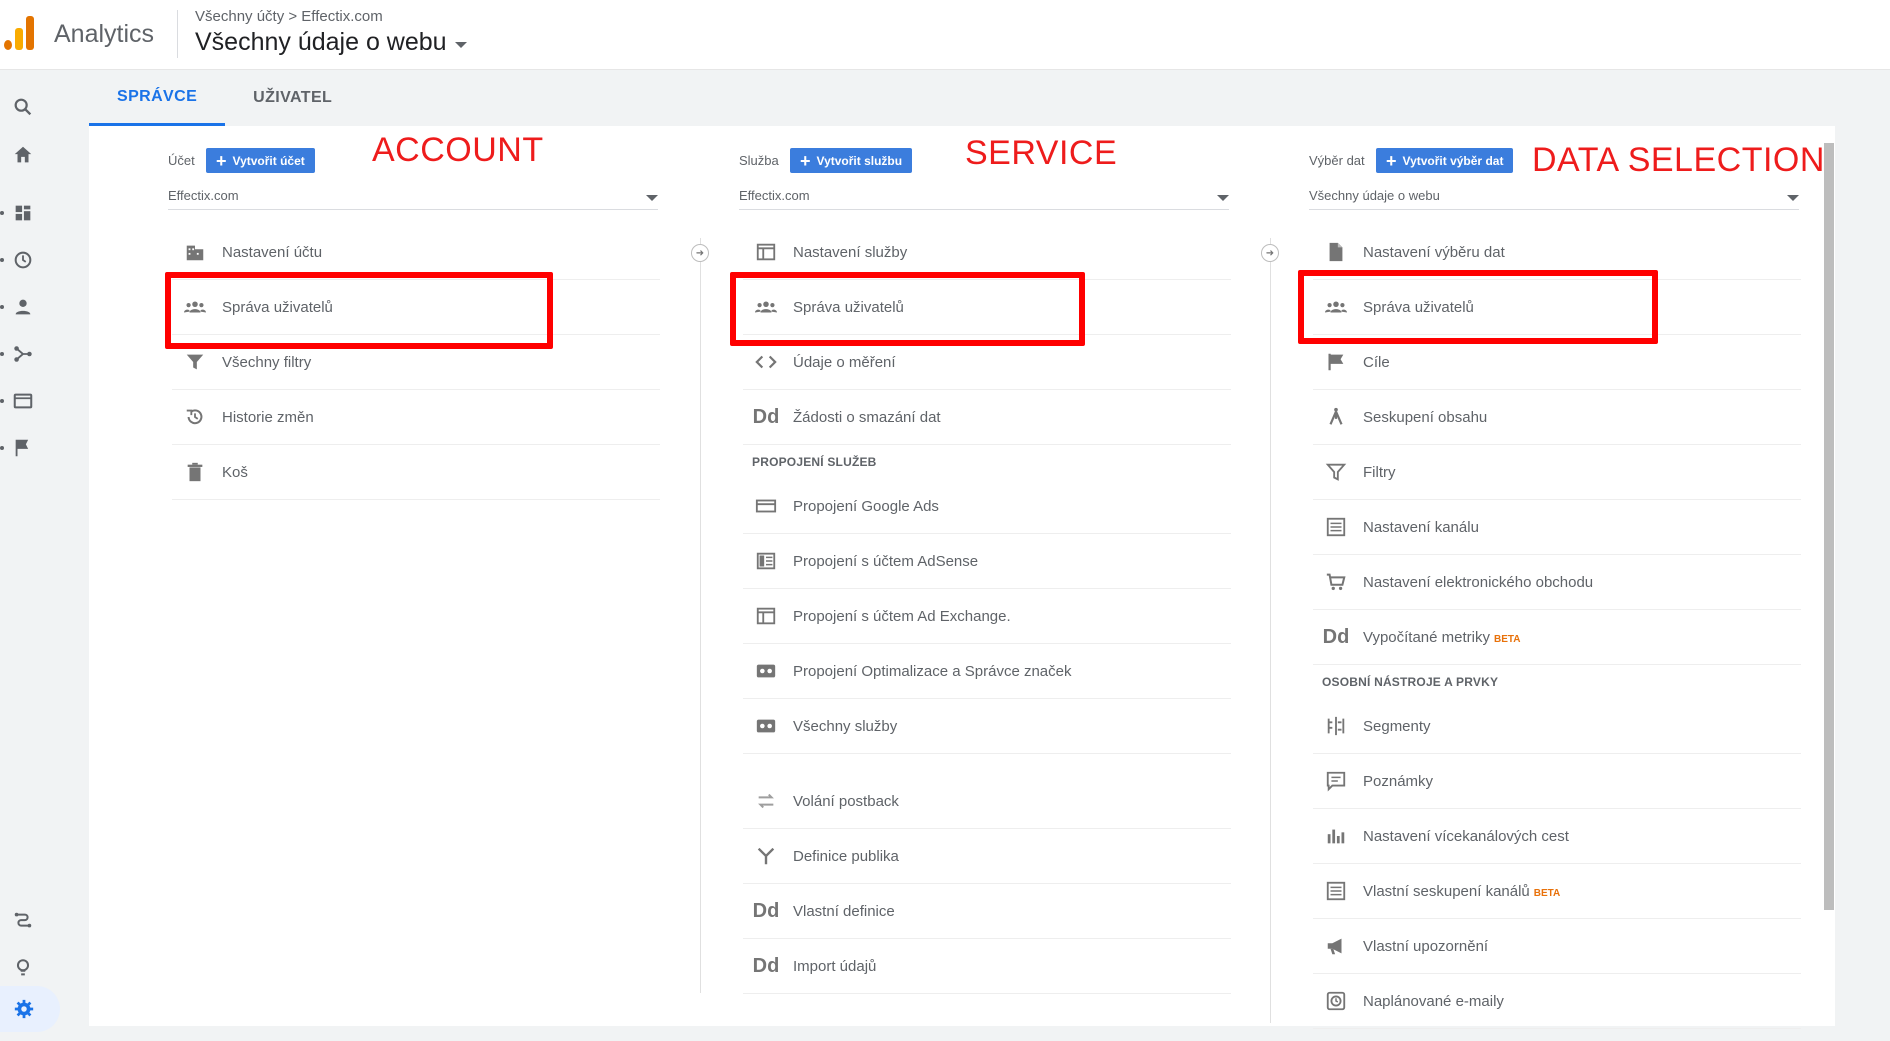 This screenshot has height=1041, width=1890. Describe the element at coordinates (23, 354) in the screenshot. I see `acquisition-icon` at that location.